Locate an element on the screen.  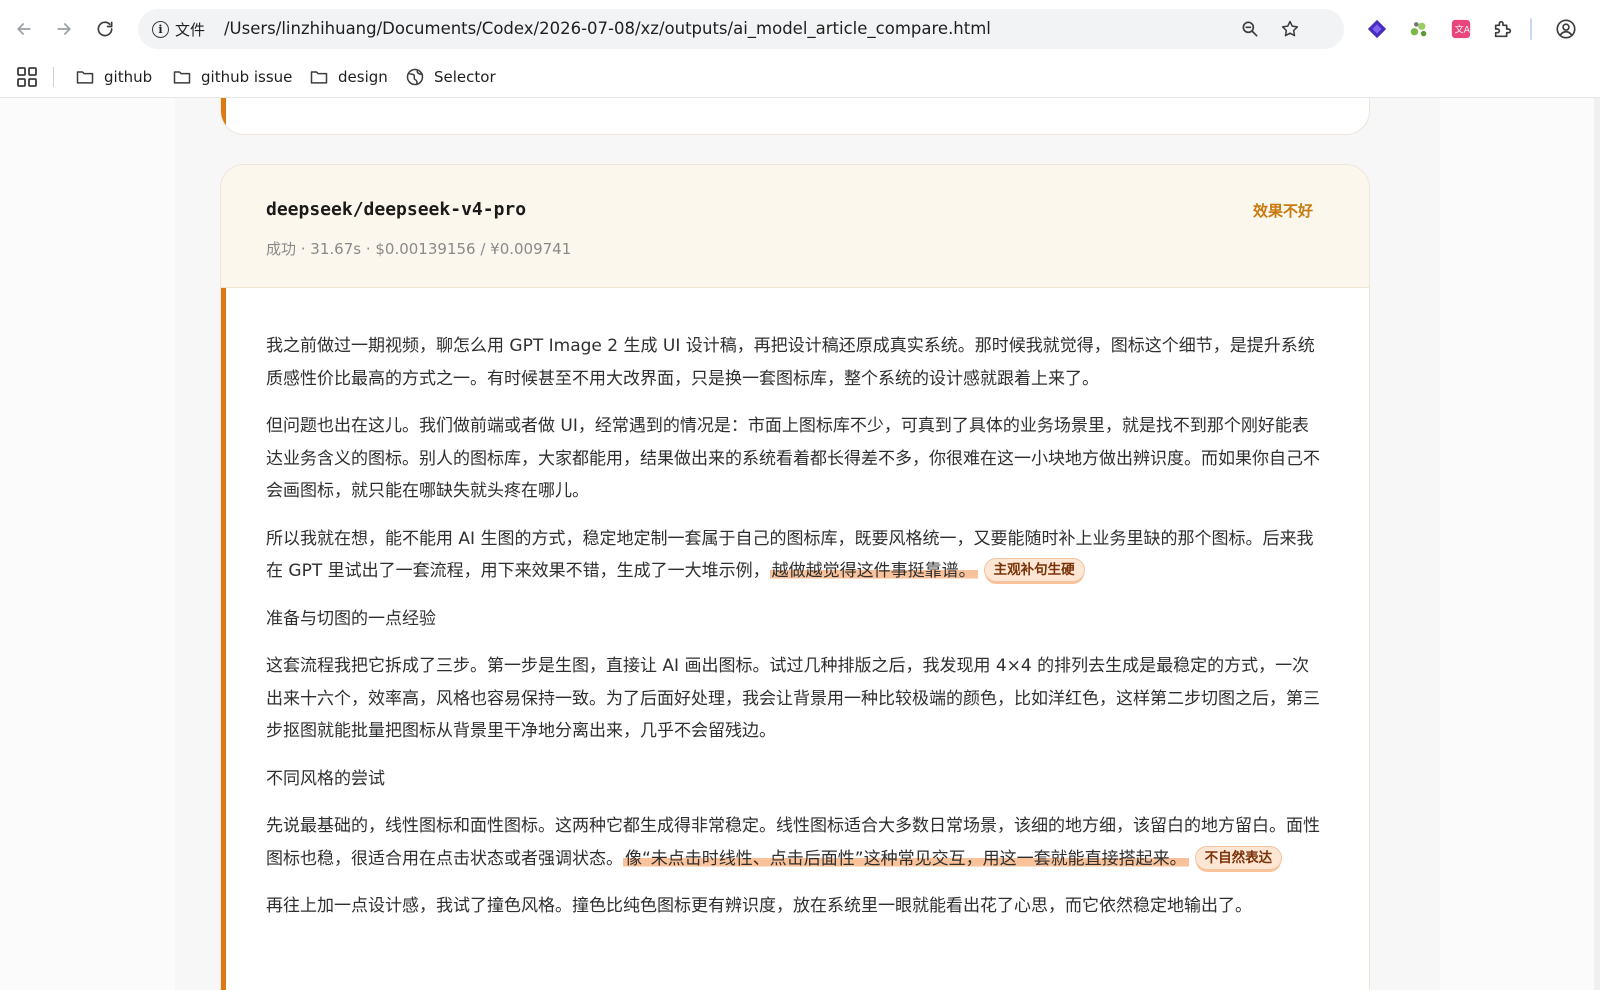
reload-button is located at coordinates (105, 29).